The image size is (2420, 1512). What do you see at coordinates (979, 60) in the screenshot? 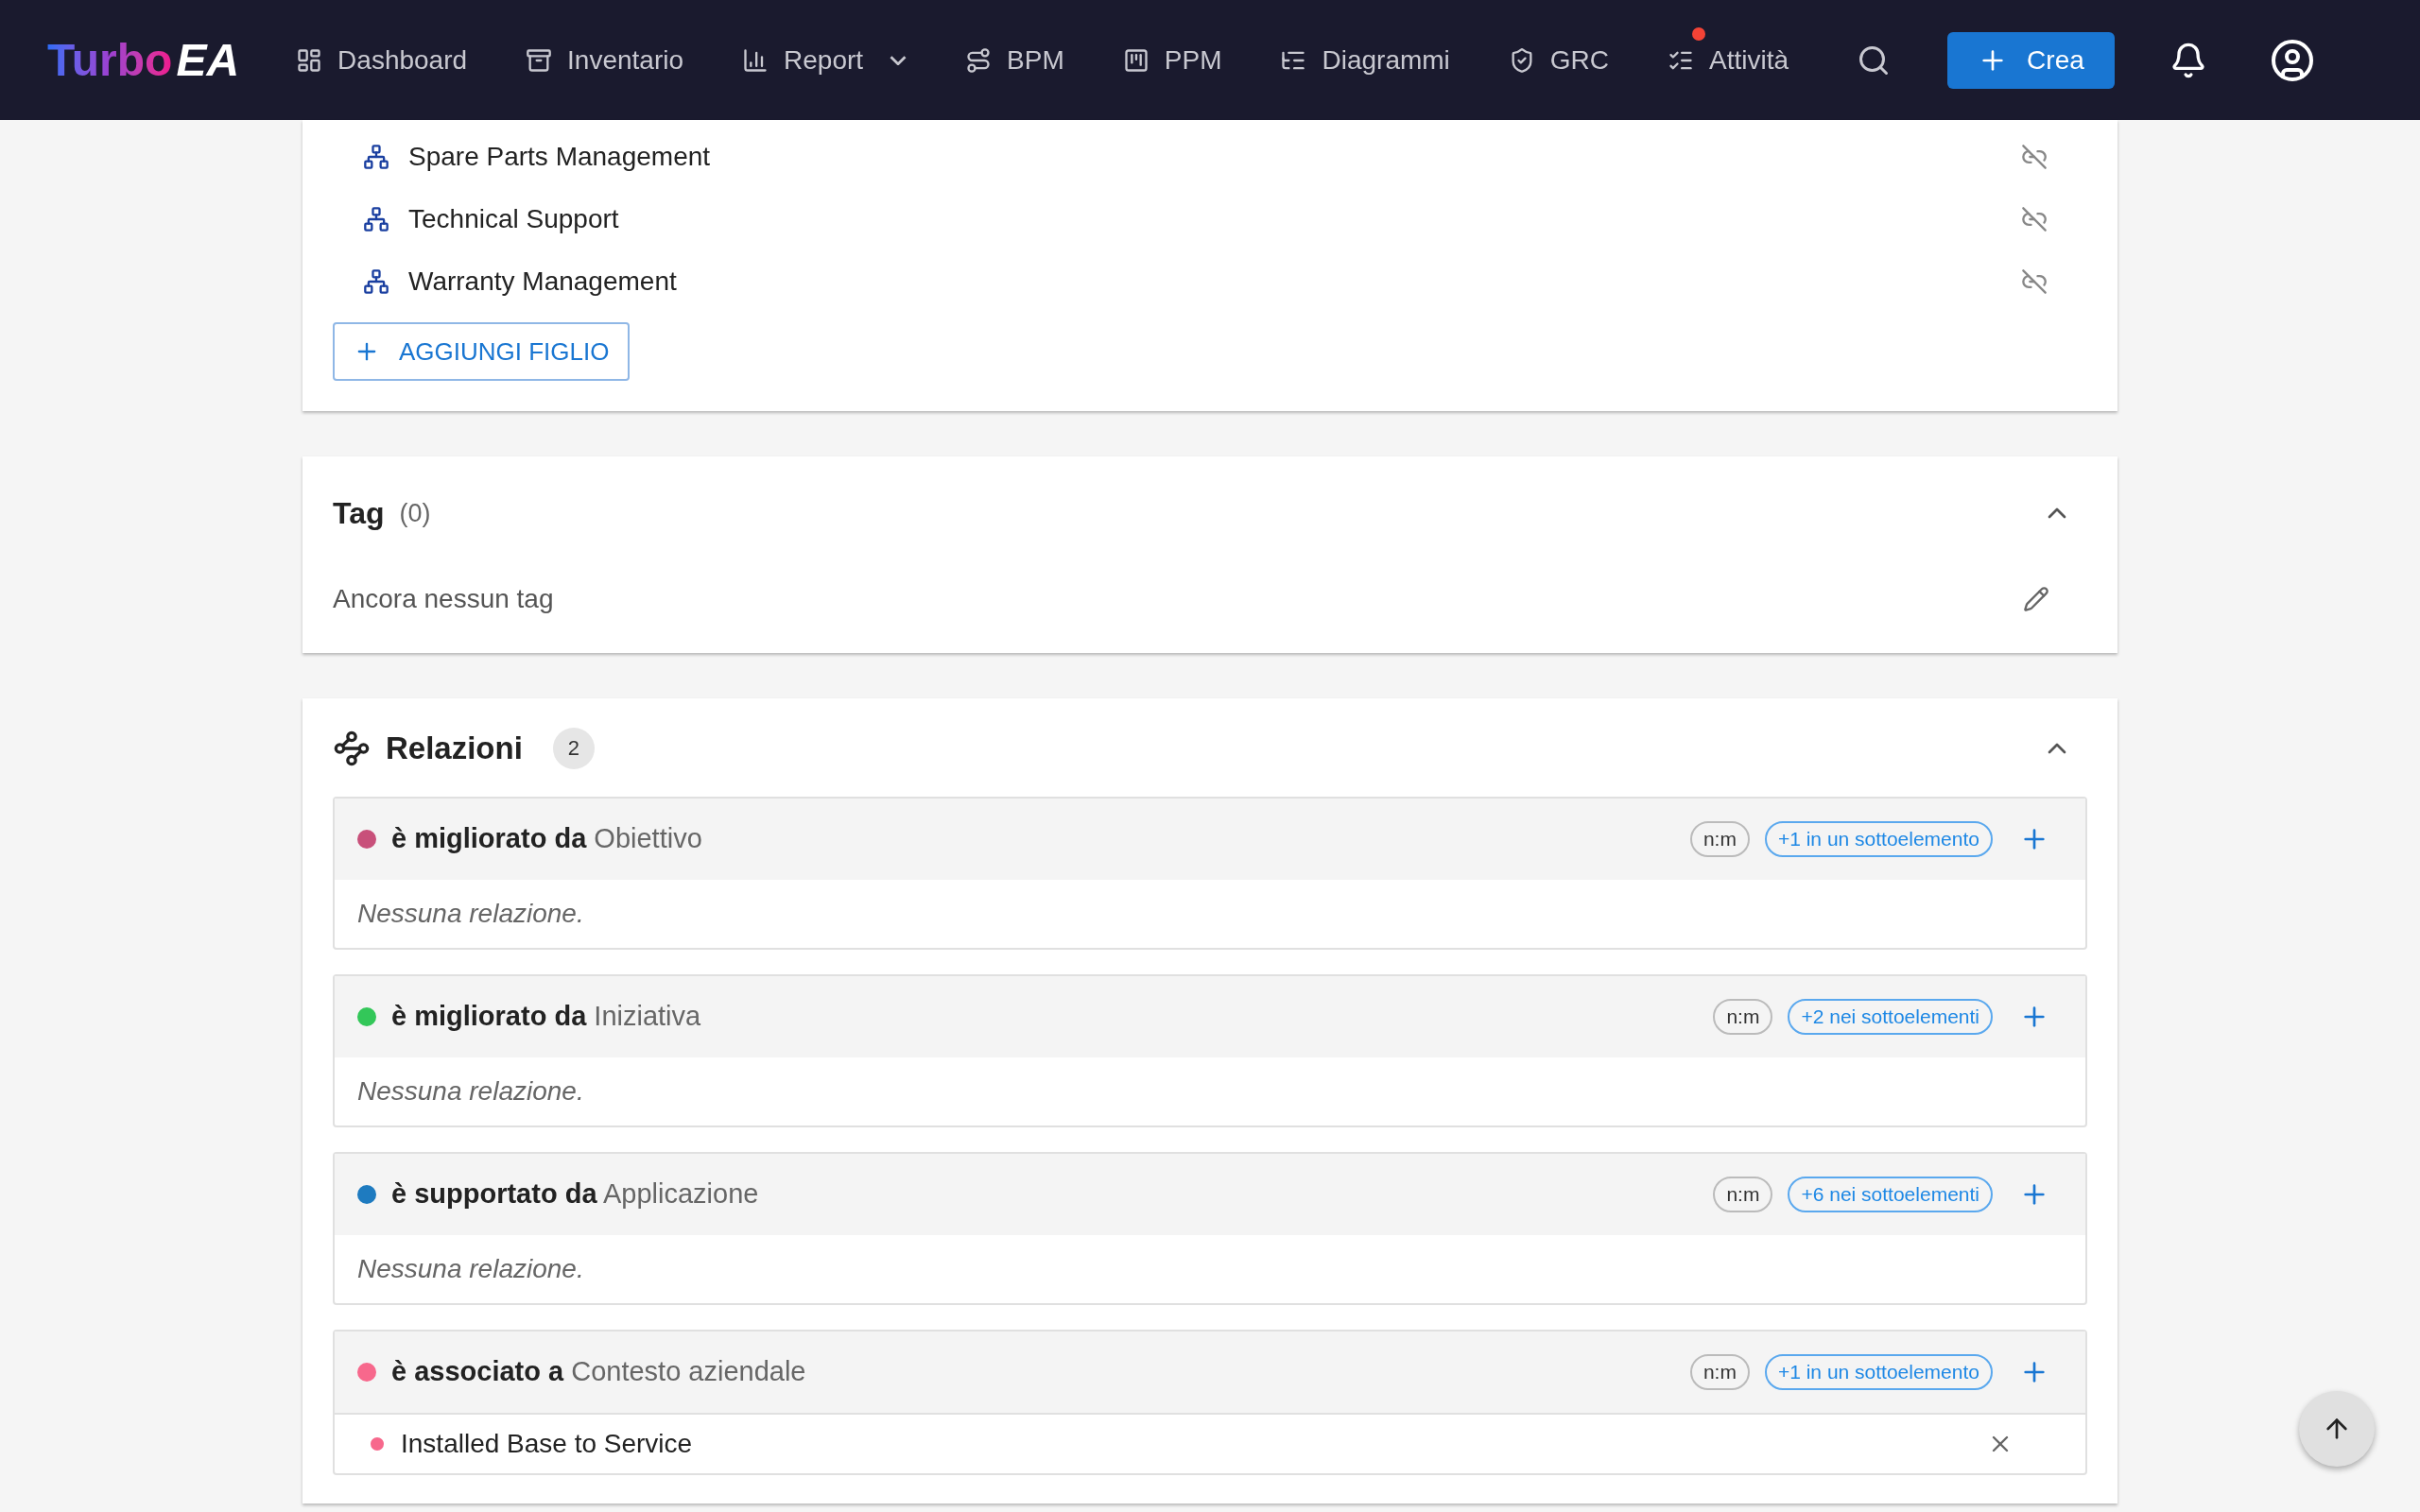
I see `route-icon` at bounding box center [979, 60].